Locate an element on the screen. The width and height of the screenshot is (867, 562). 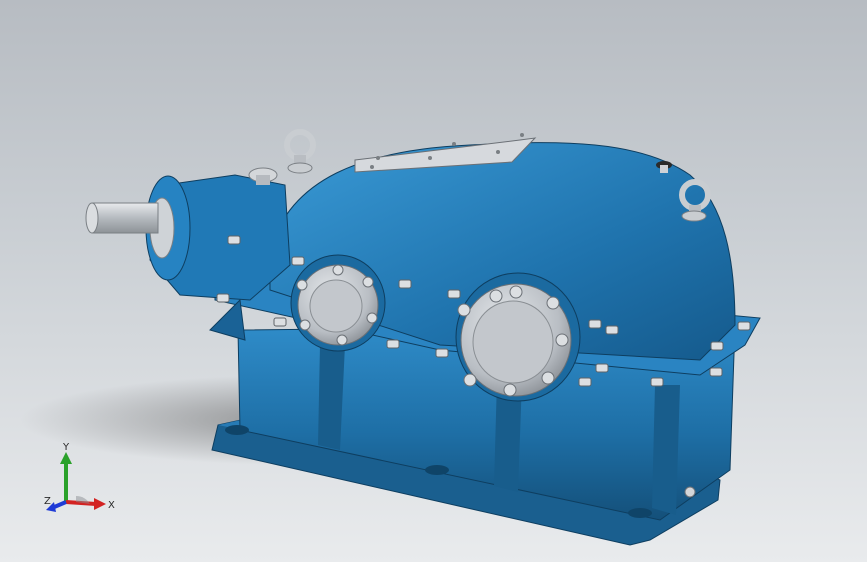
x-arrow-icon is located at coordinates (100, 504).